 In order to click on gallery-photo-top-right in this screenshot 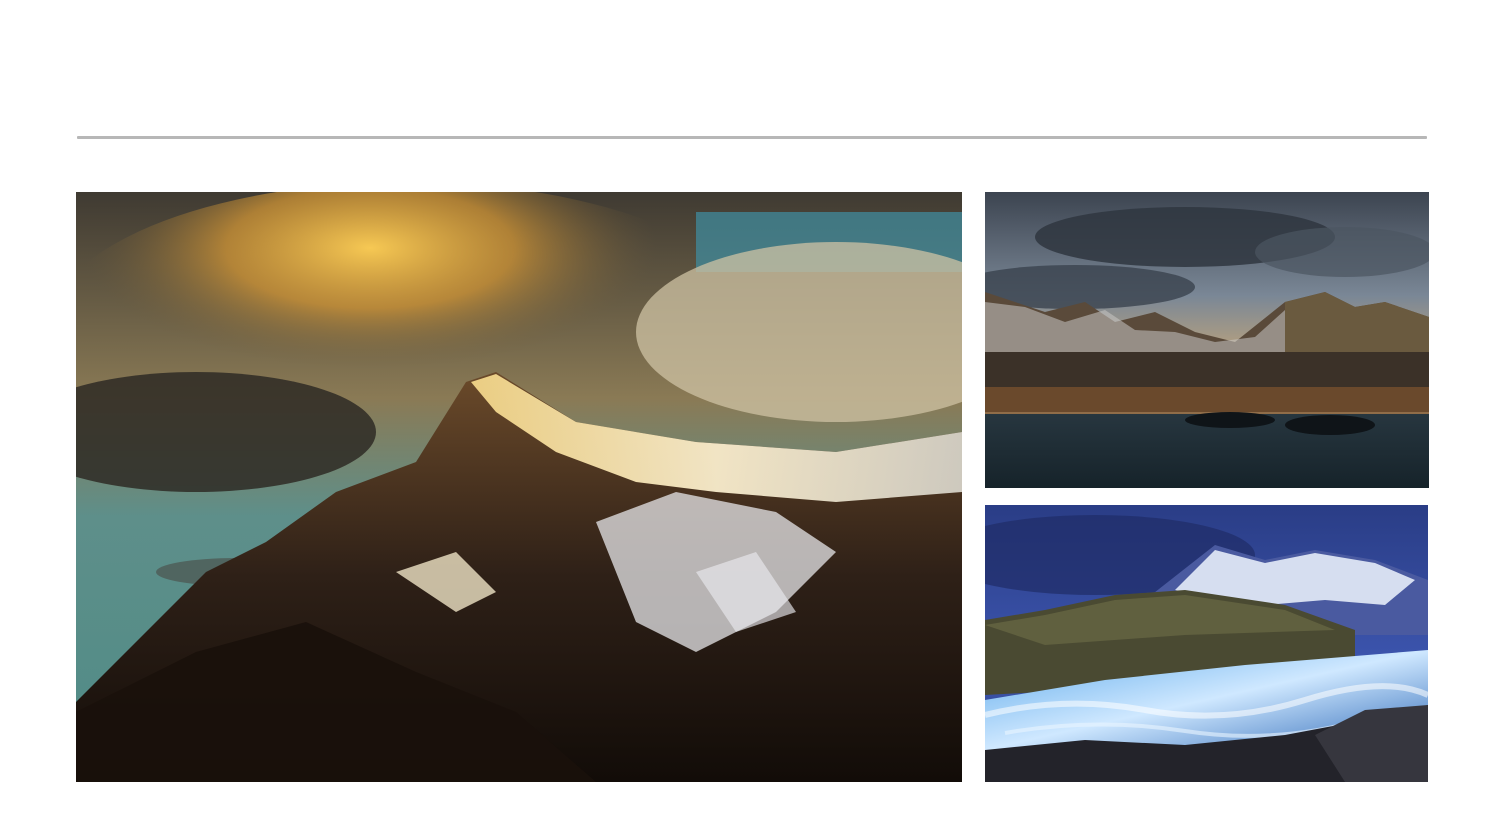, I will do `click(1207, 340)`.